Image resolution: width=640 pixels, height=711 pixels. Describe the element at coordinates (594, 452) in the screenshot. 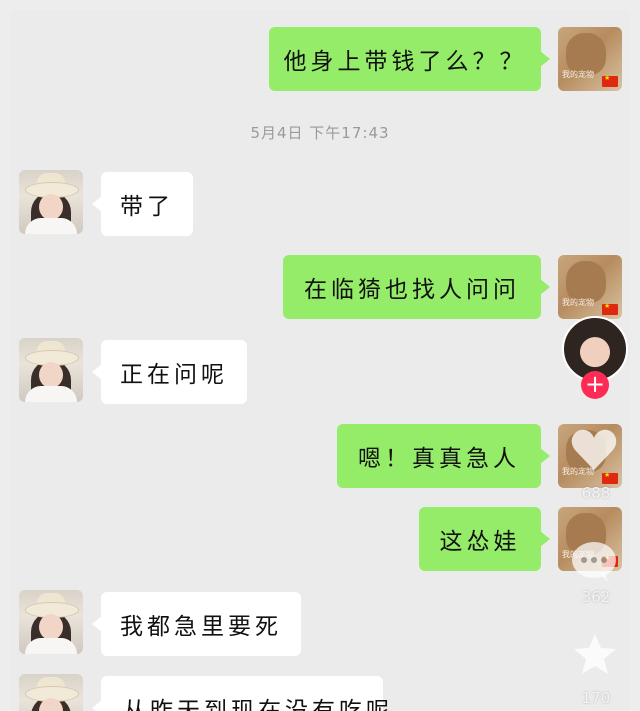

I see `heart-icon` at that location.